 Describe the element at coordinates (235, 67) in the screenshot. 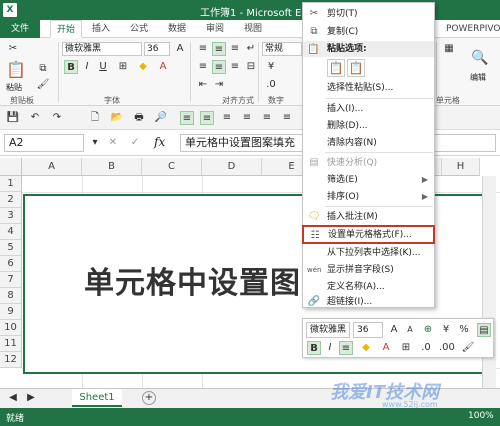

I see `align-right-icon: ≡` at that location.